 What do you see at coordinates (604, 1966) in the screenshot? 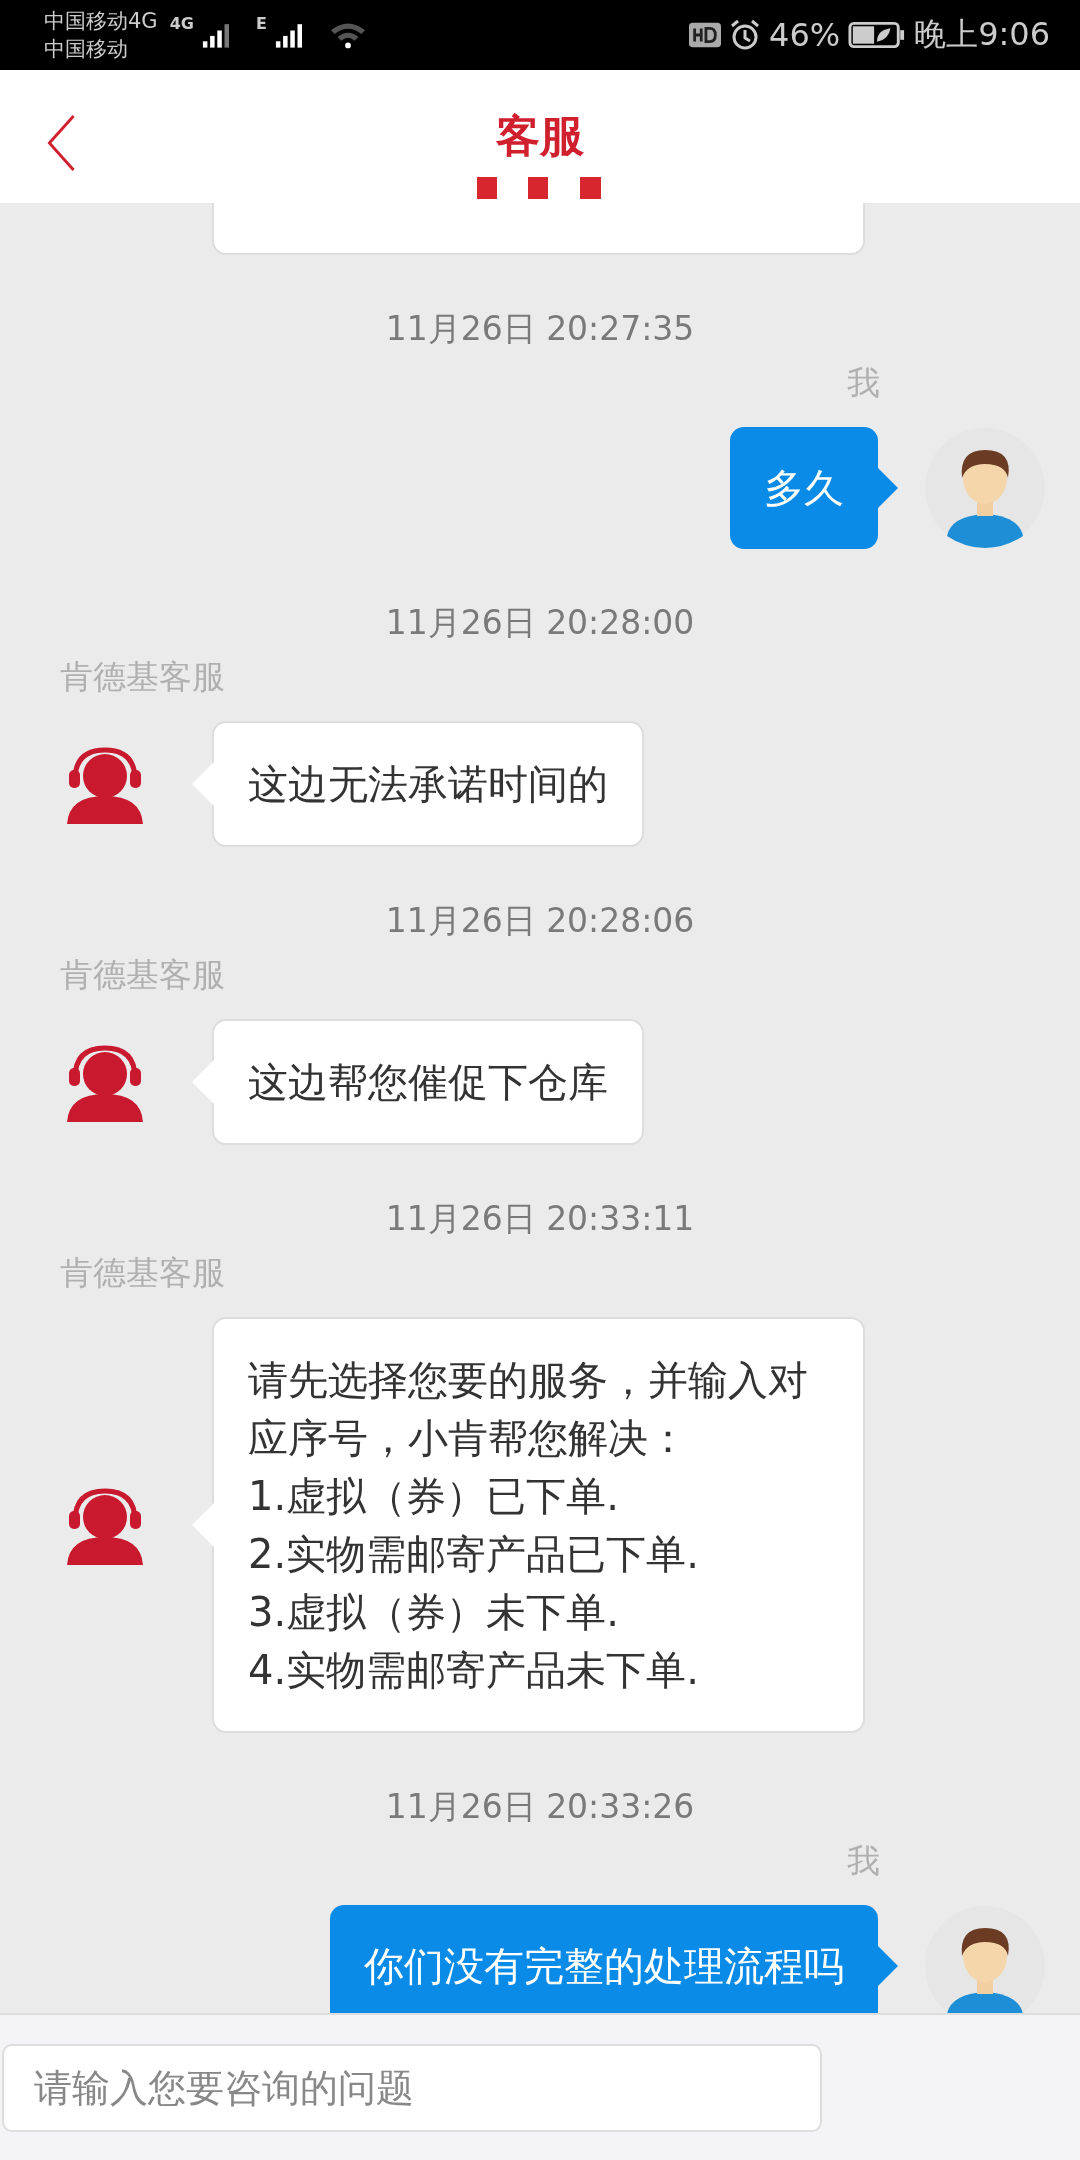
I see `message-text: 你们没有完整的处理流程吗` at bounding box center [604, 1966].